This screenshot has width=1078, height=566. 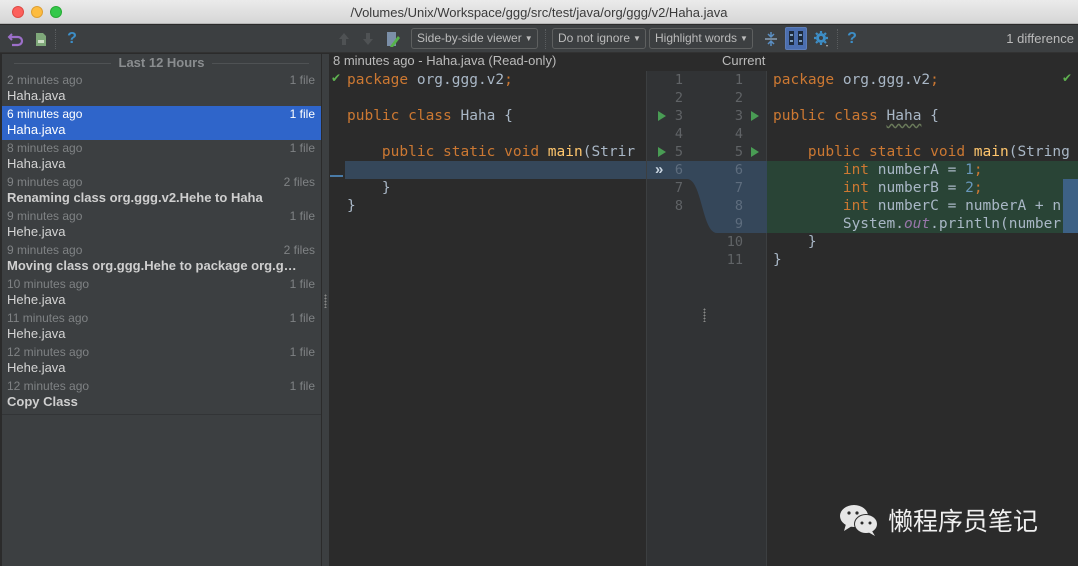 I want to click on list-divider, so click(x=161, y=414).